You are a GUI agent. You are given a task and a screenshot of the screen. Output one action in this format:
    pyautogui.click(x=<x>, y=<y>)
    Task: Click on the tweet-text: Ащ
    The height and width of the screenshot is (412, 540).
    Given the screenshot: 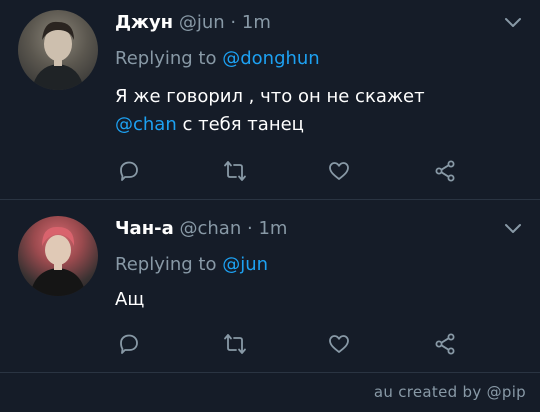 What is the action you would take?
    pyautogui.click(x=129, y=300)
    